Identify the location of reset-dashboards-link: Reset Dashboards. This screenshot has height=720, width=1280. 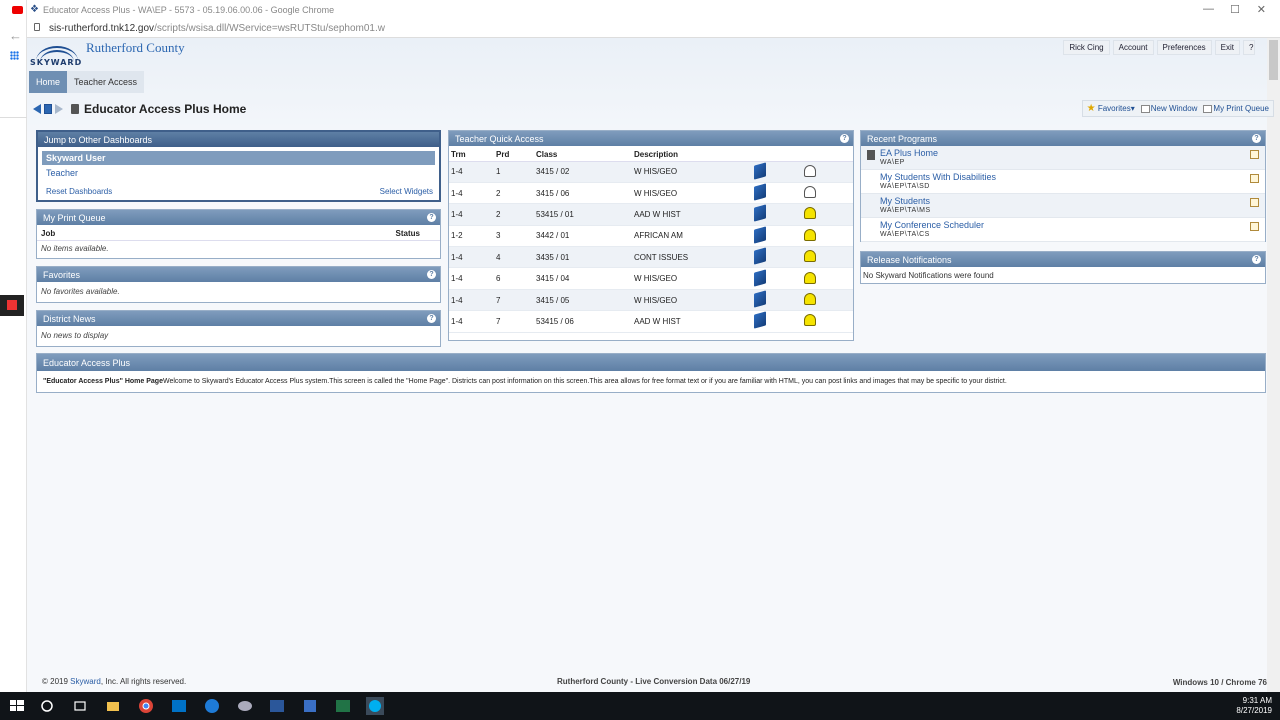
(79, 191).